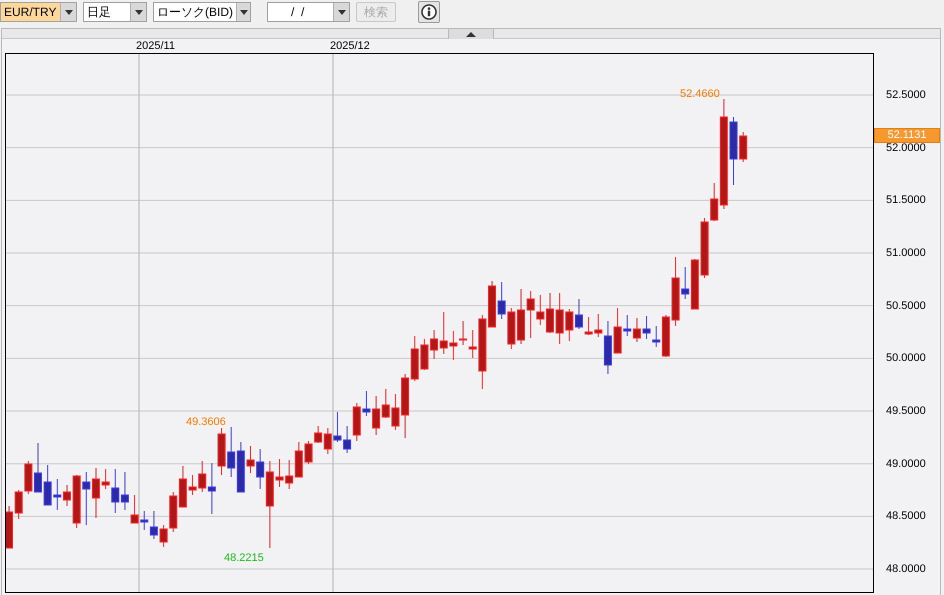 The width and height of the screenshot is (944, 595). Describe the element at coordinates (906, 148) in the screenshot. I see `price-axis-label: 52.0000` at that location.